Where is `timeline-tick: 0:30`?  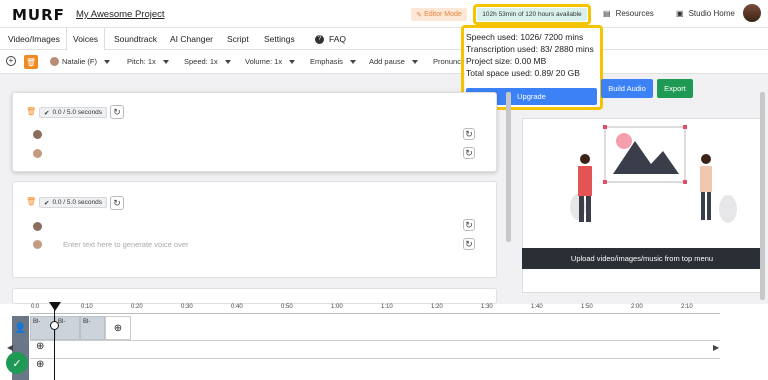
timeline-tick: 0:30 is located at coordinates (187, 307).